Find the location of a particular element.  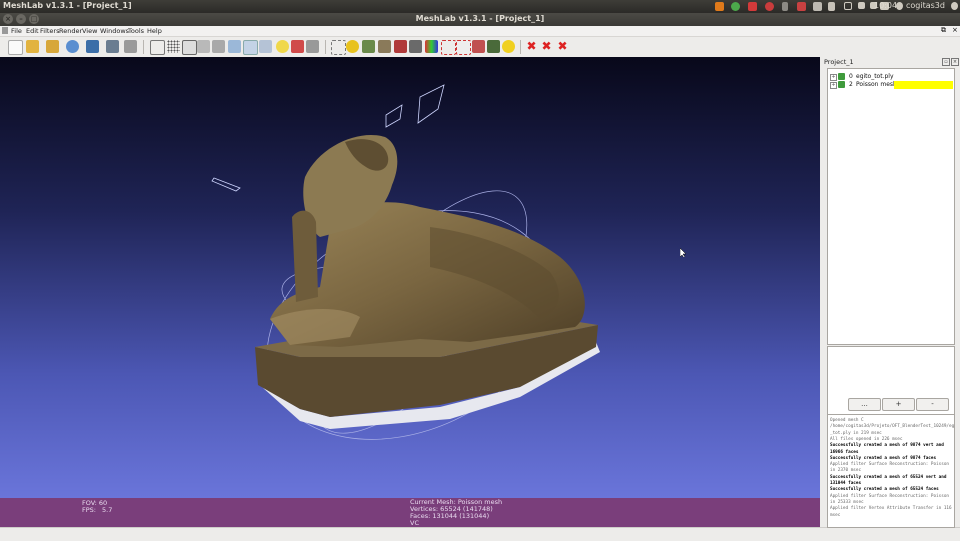

restore-icon: ⧉ is located at coordinates (943, 30).